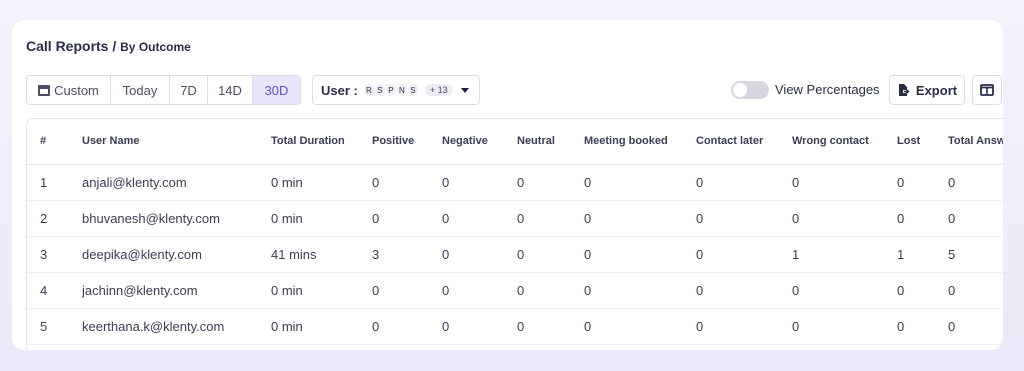 Image resolution: width=1024 pixels, height=371 pixels. Describe the element at coordinates (339, 90) in the screenshot. I see `user-filter-label: User :` at that location.